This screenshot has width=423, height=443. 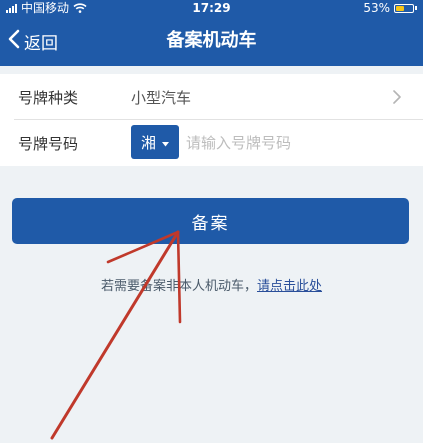 What do you see at coordinates (161, 97) in the screenshot?
I see `plate-type-value: 小型汽车` at bounding box center [161, 97].